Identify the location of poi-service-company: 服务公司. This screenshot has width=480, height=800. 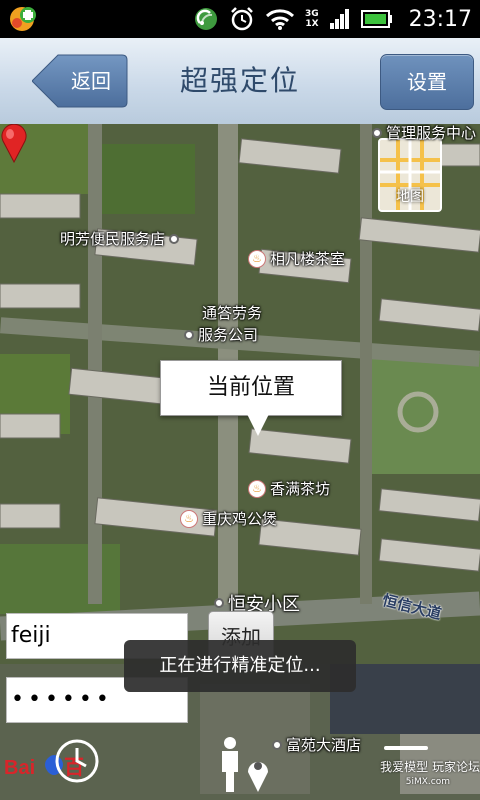
(221, 334).